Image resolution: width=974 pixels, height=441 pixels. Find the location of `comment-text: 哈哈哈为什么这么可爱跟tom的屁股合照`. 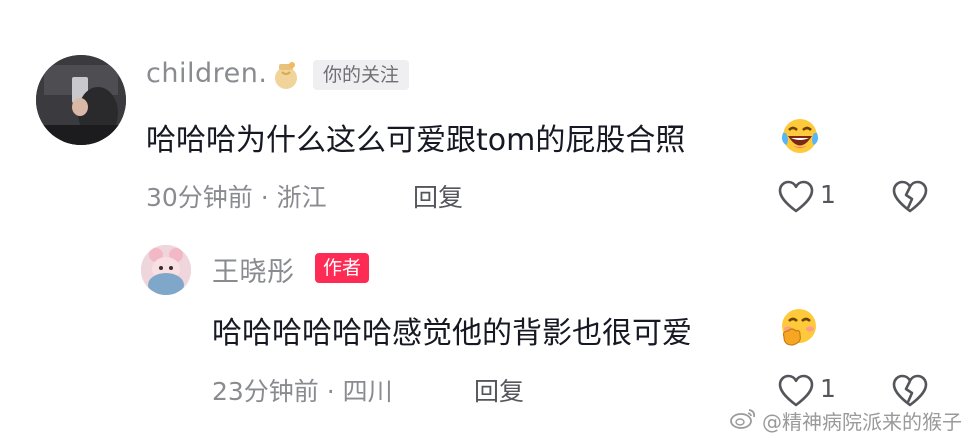

comment-text: 哈哈哈为什么这么可爱跟tom的屁股合照 is located at coordinates (416, 140).